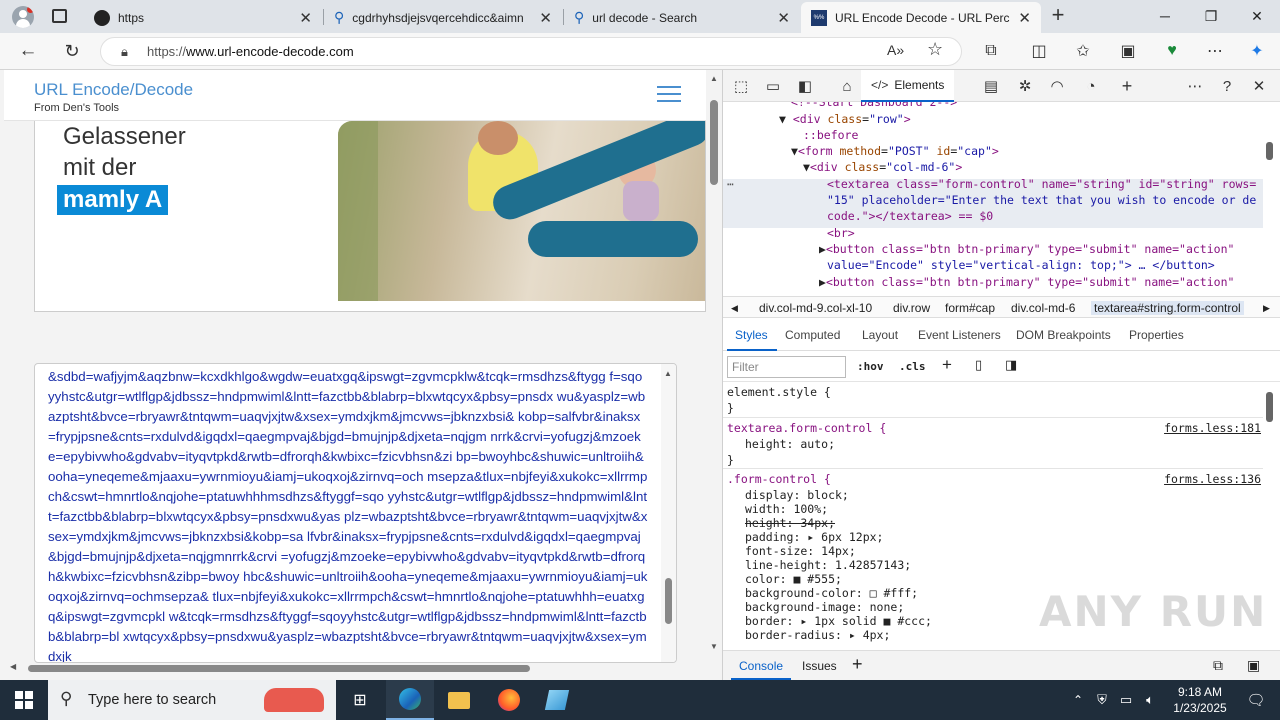 This screenshot has height=720, width=1280. I want to click on brand-title: URL Encode/Decode, so click(113, 90).